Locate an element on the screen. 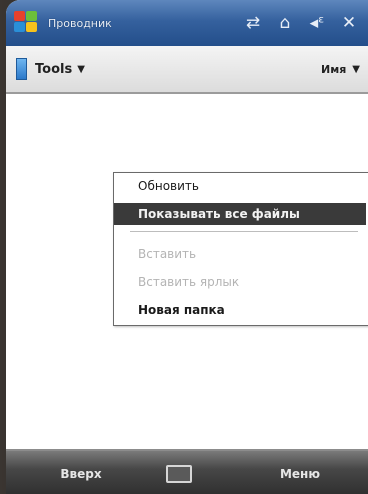 The image size is (368, 494). menu-item-refresh: Обновить is located at coordinates (240, 186).